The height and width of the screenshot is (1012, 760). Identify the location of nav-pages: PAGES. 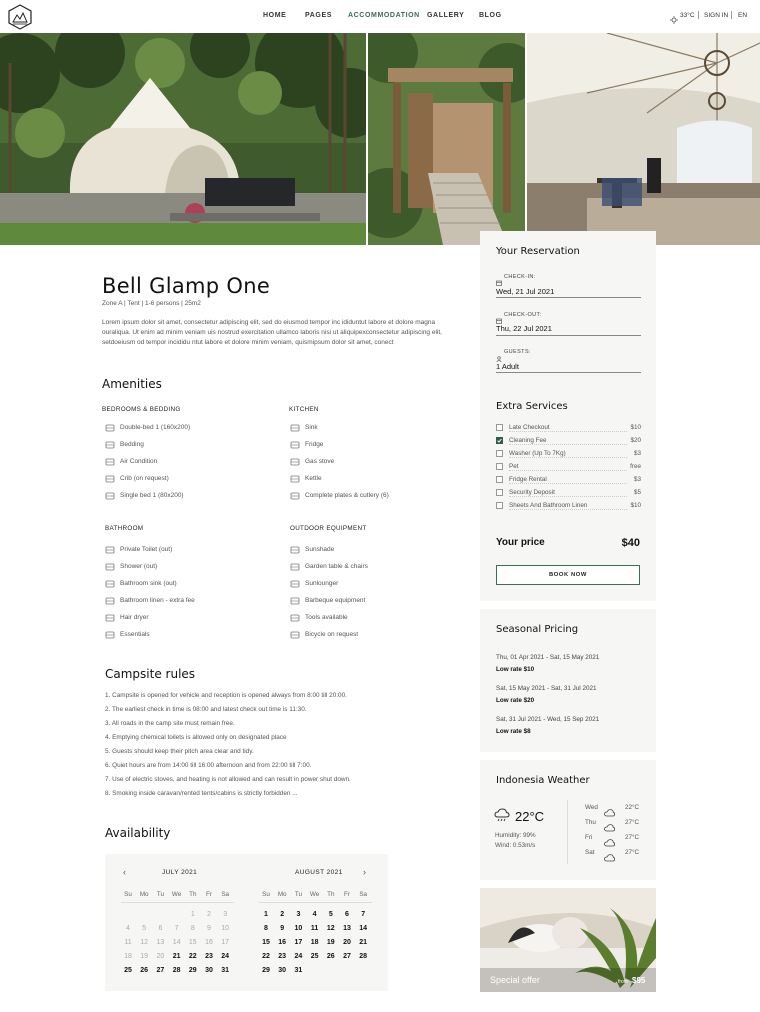
(318, 15).